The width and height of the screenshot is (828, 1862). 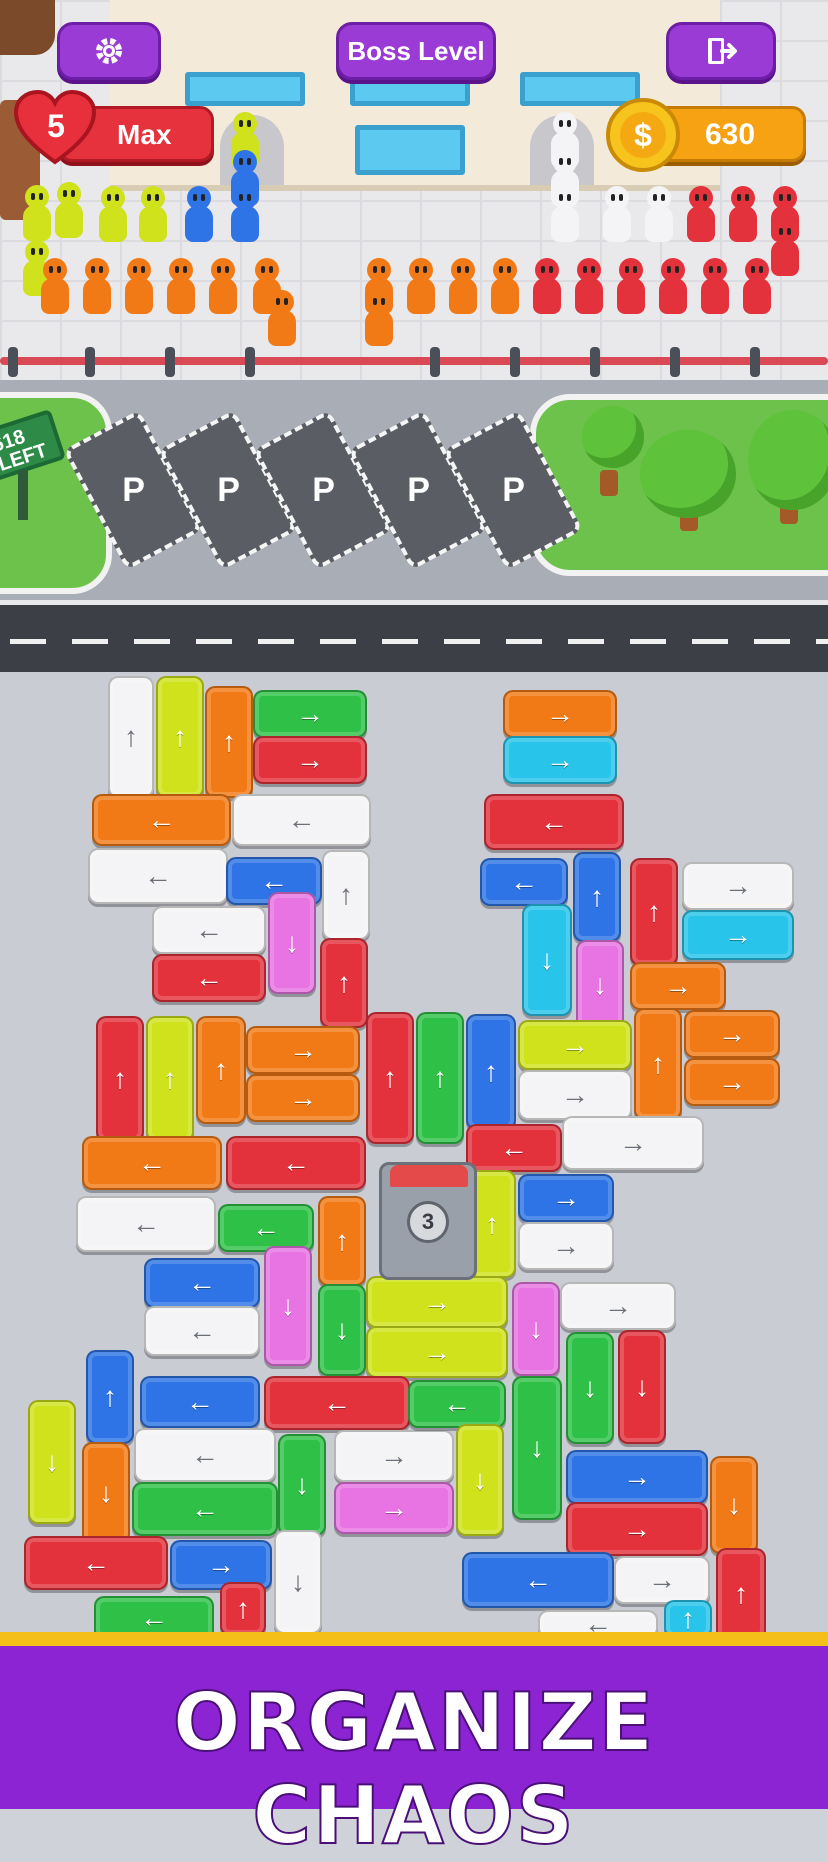 I want to click on car-green-left-67: ←, so click(x=457, y=1404).